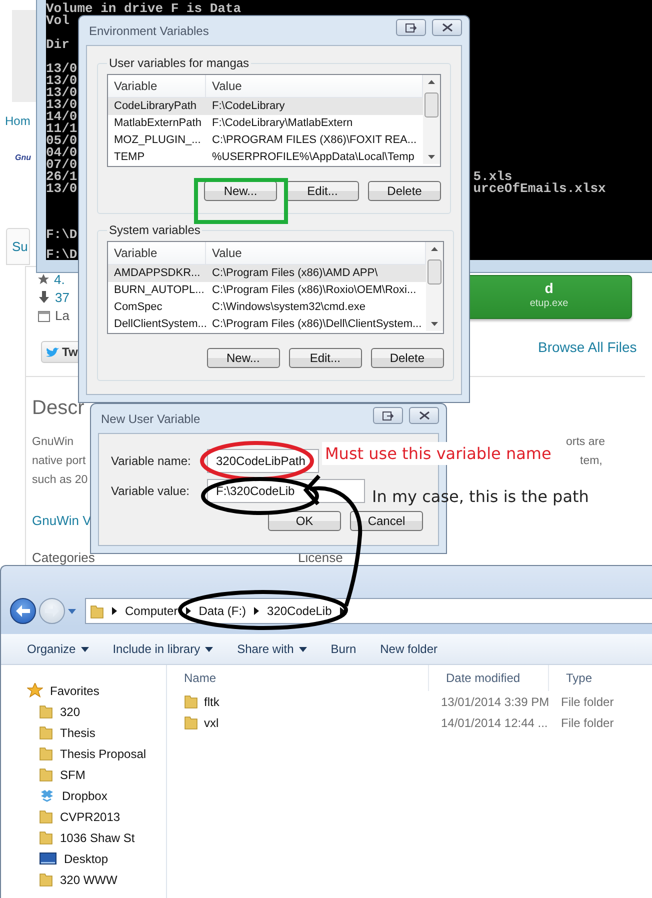  I want to click on dropdown-icon, so click(72, 611).